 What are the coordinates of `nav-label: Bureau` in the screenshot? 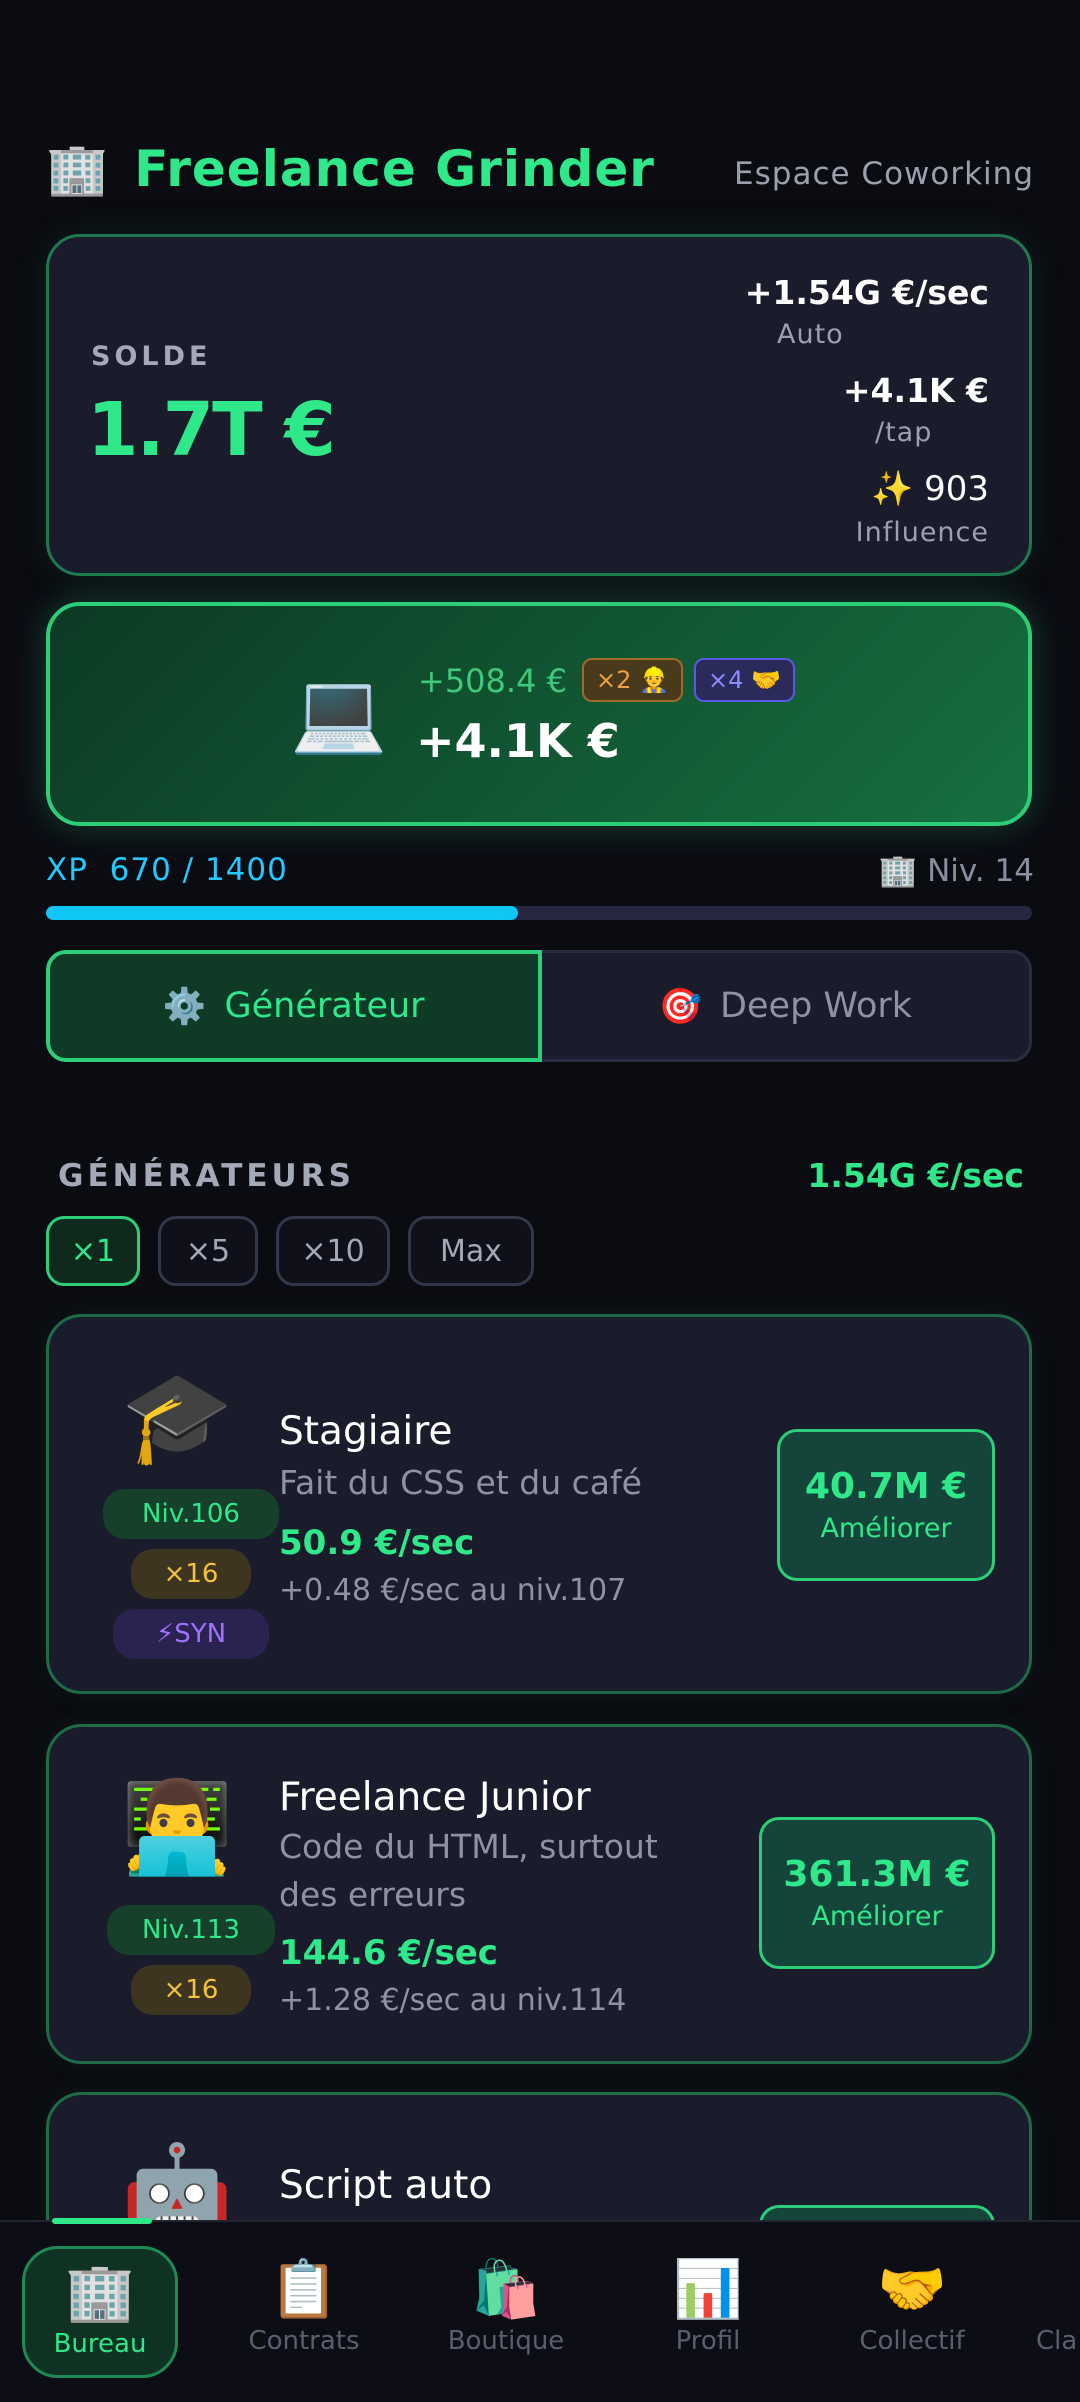 It's located at (100, 2344).